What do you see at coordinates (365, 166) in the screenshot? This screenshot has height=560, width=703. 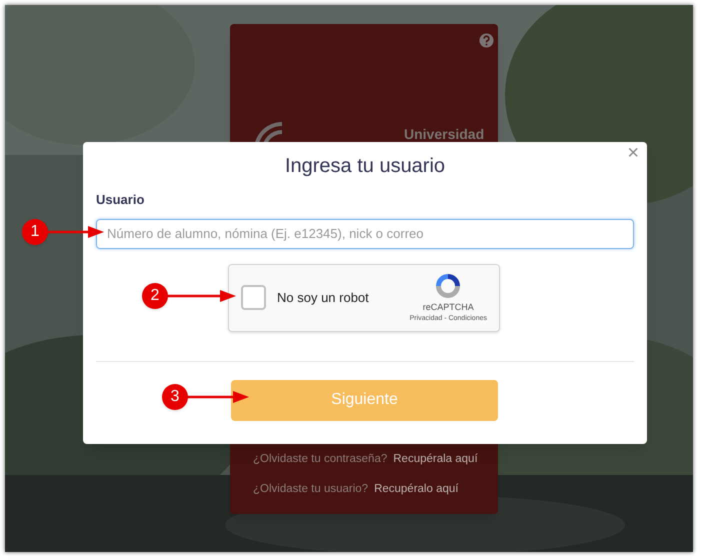 I see `dialog-title: Ingresa tu usuario` at bounding box center [365, 166].